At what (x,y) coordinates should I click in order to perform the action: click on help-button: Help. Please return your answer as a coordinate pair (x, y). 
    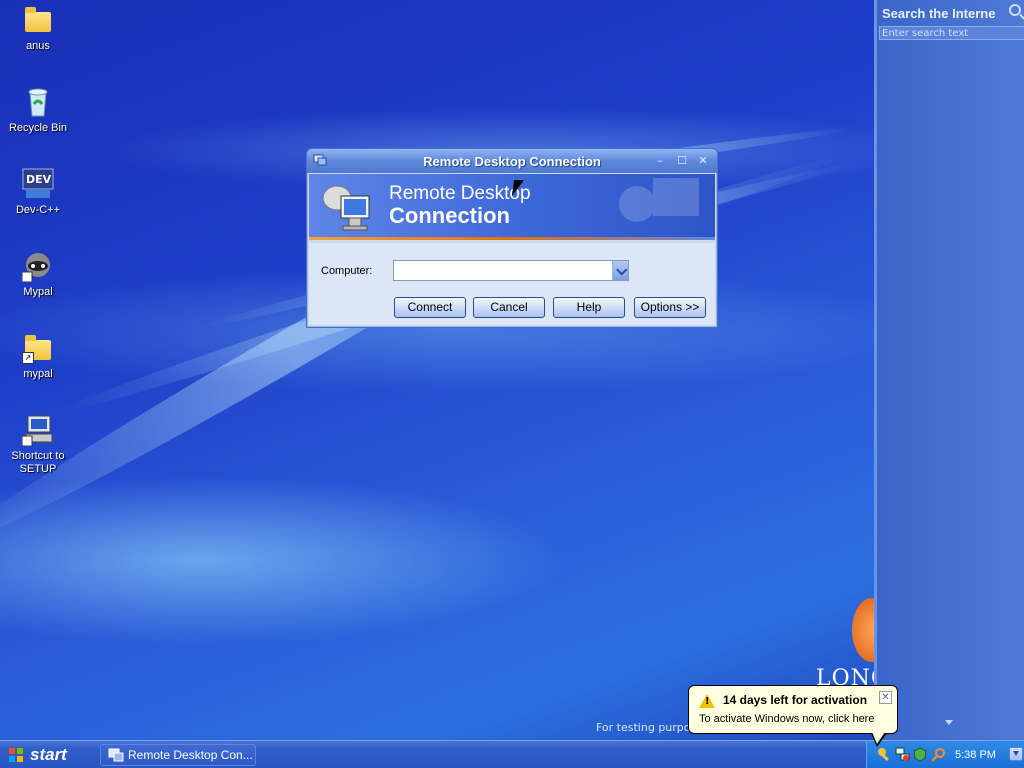
    Looking at the image, I should click on (589, 307).